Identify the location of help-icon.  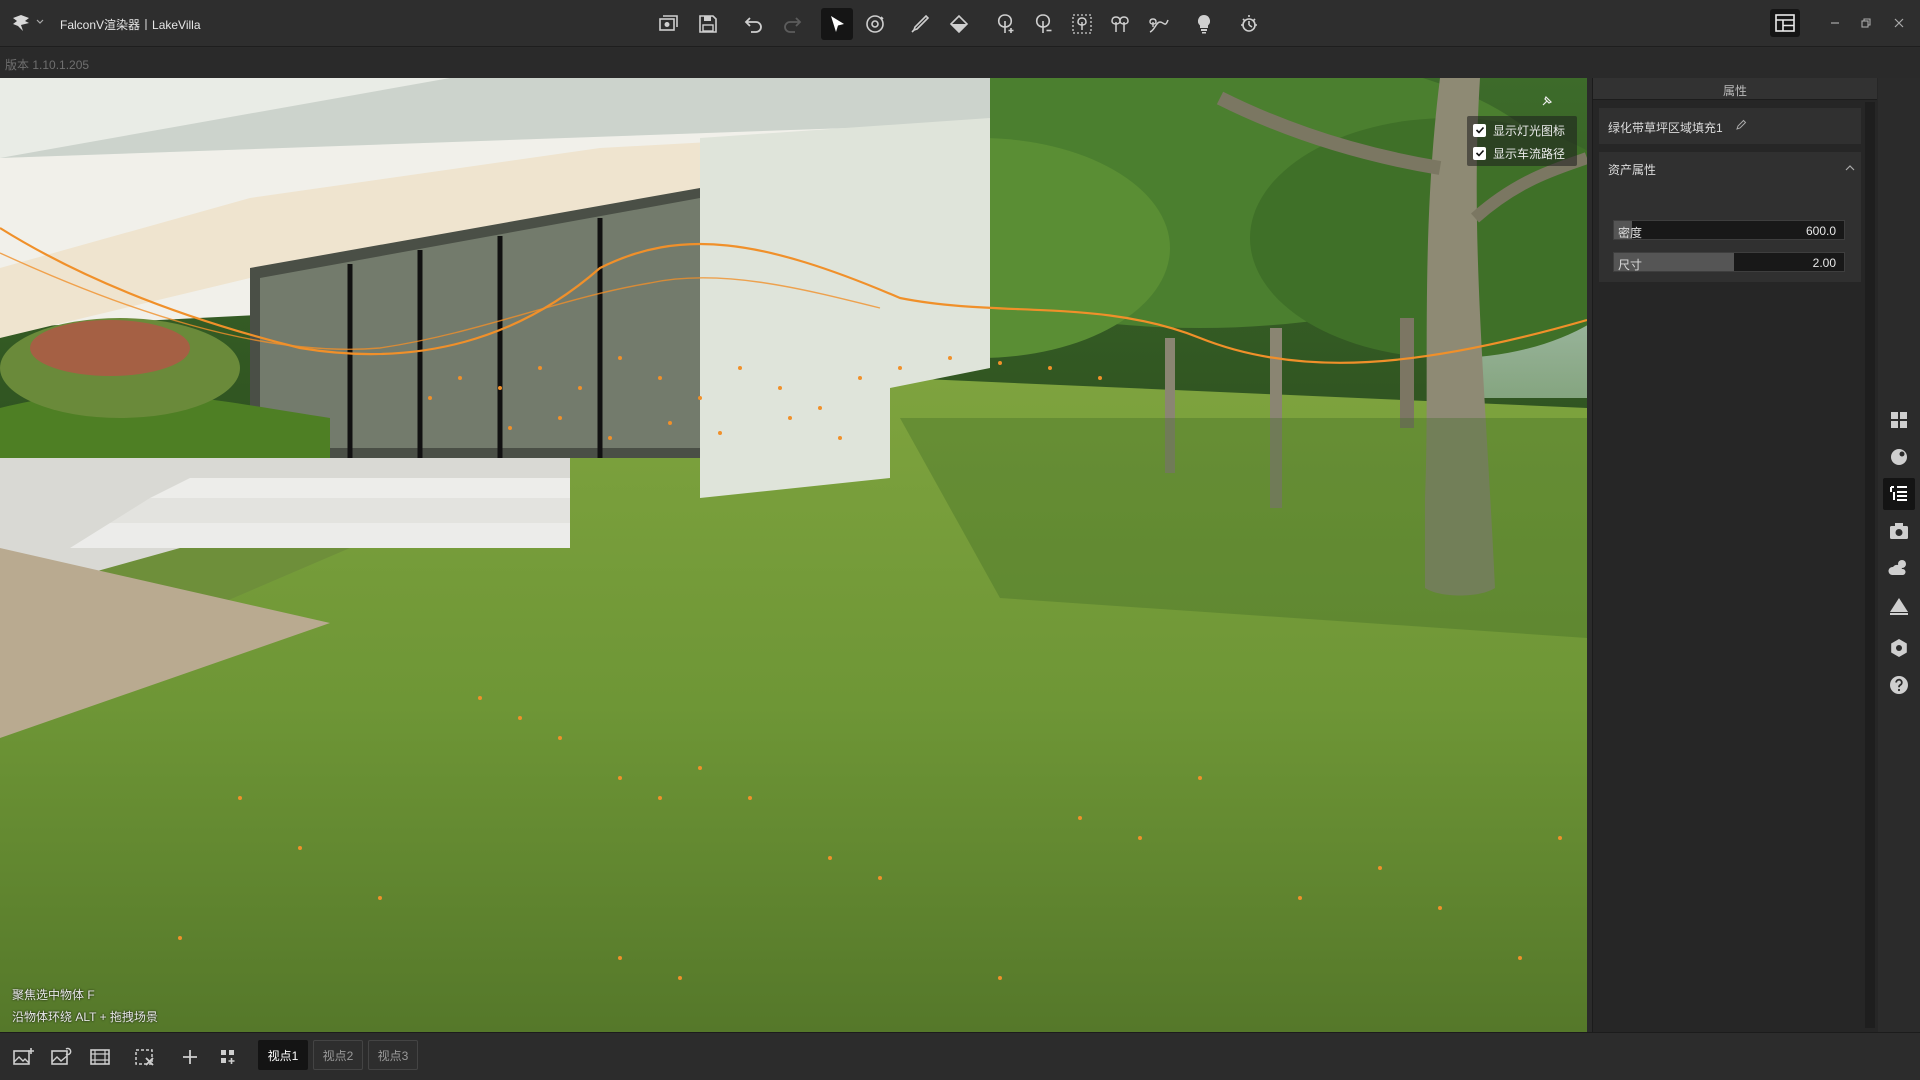
(1899, 685).